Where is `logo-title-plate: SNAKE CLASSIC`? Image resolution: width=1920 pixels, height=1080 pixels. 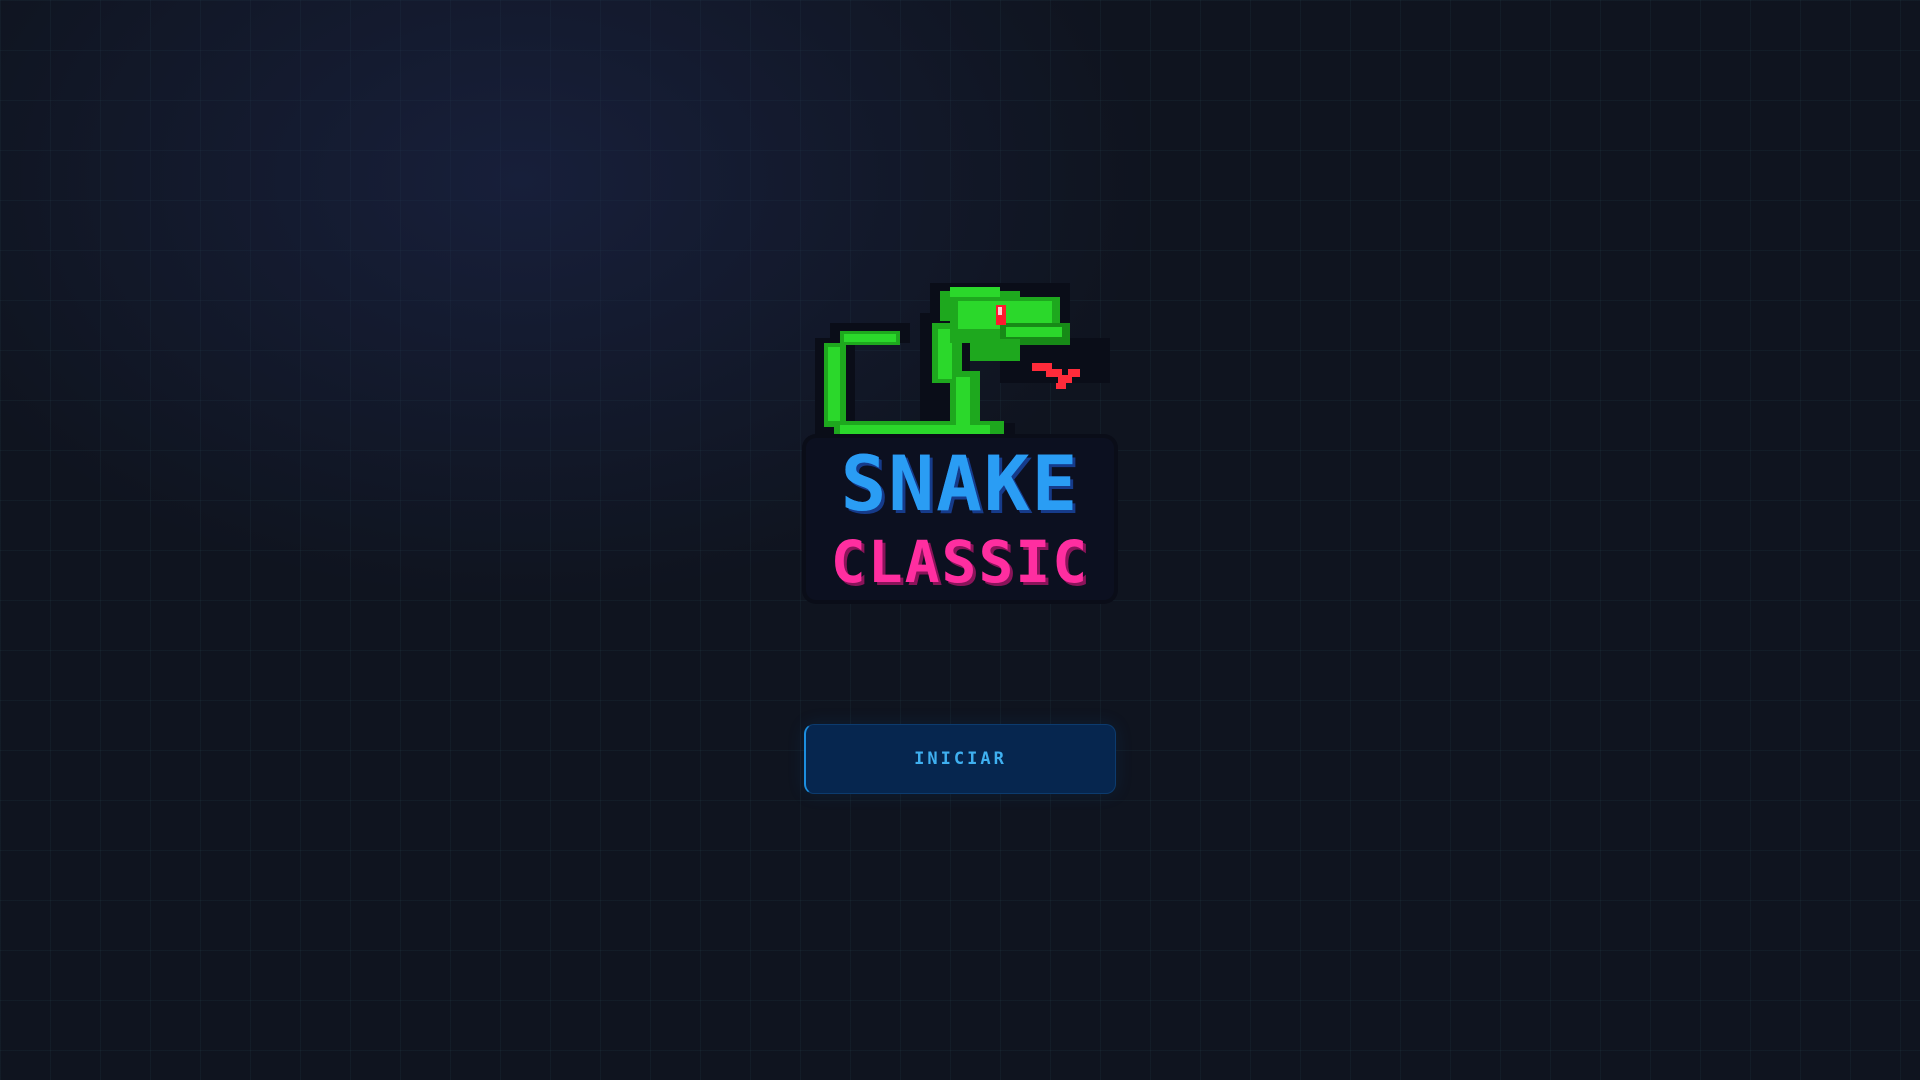
logo-title-plate: SNAKE CLASSIC is located at coordinates (960, 519).